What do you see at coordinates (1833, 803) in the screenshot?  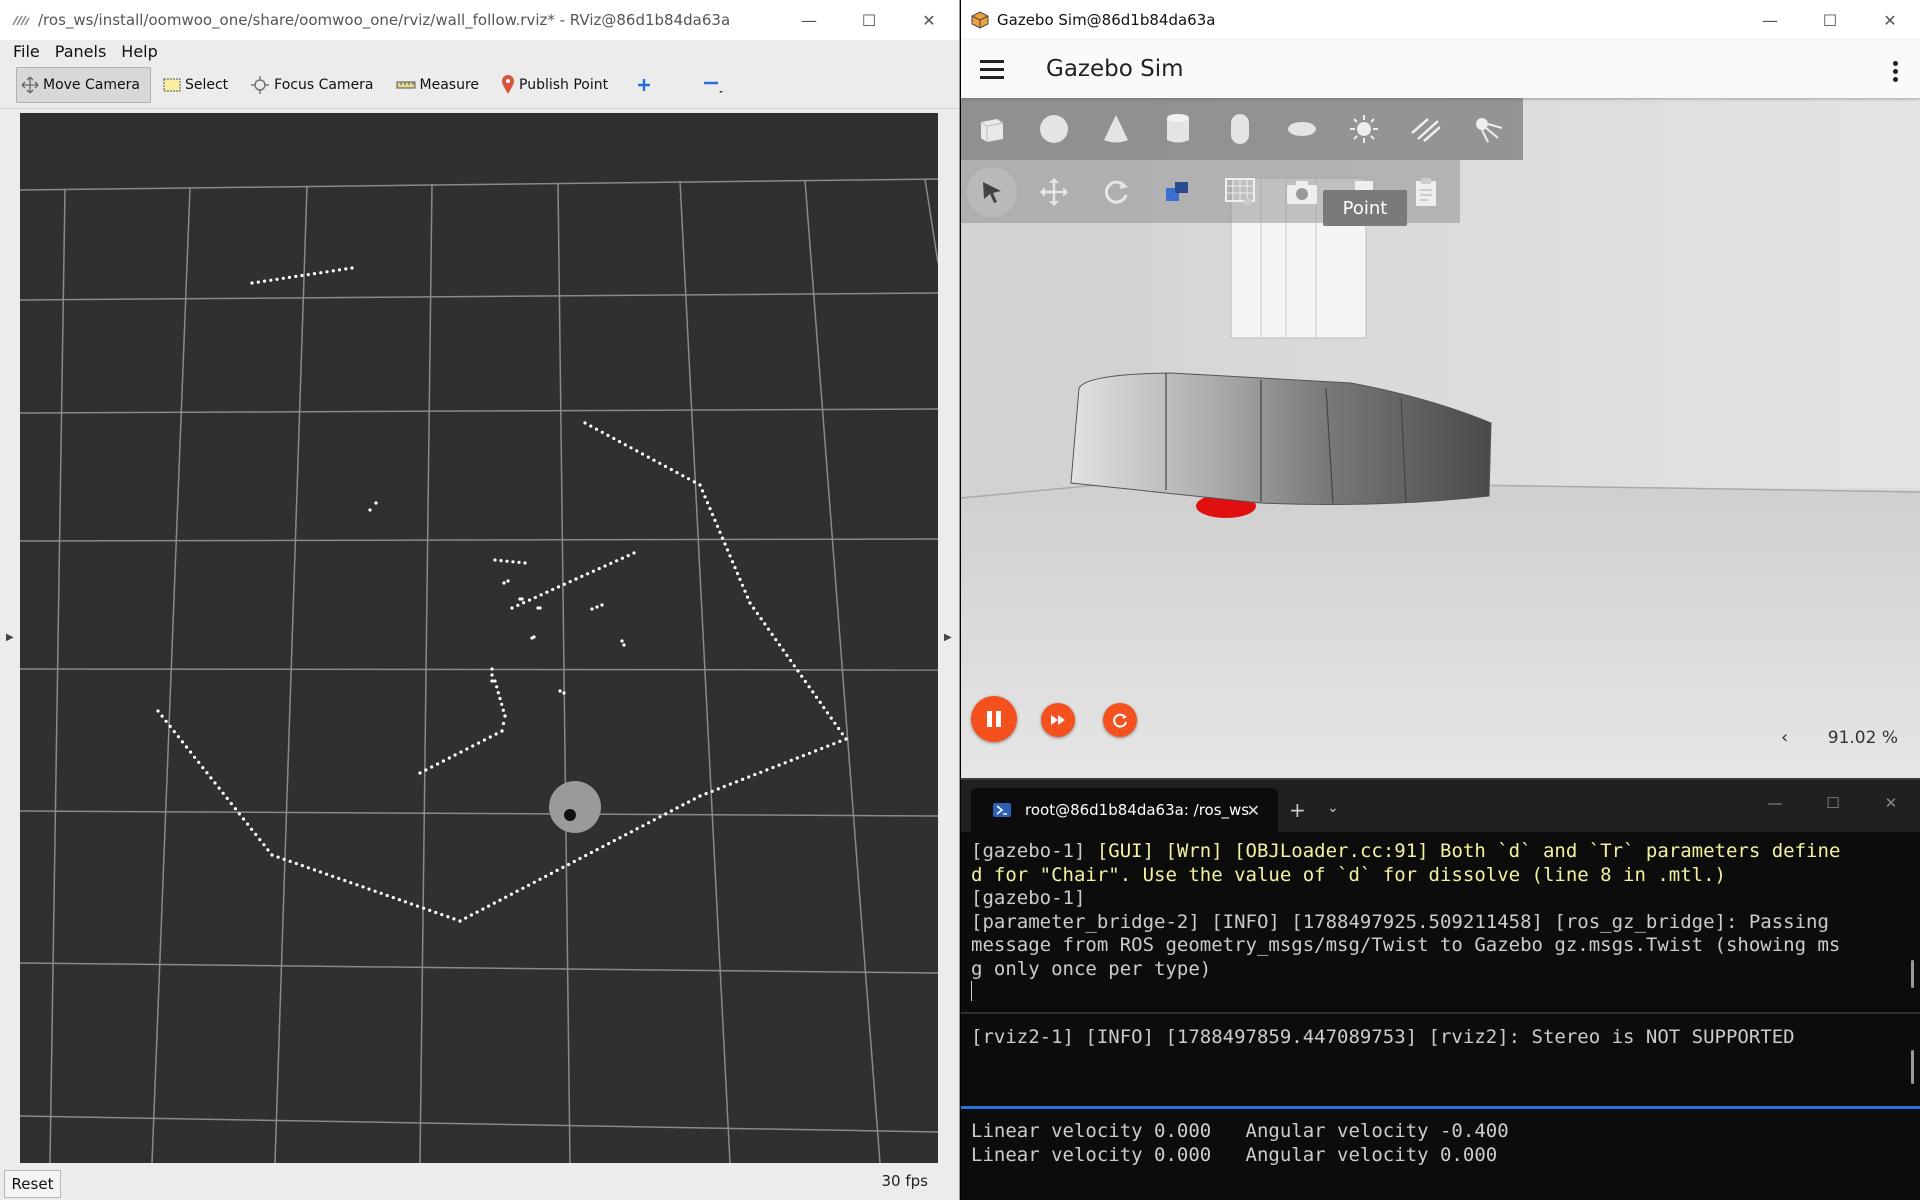 I see `terminal-maximize-button: ☐` at bounding box center [1833, 803].